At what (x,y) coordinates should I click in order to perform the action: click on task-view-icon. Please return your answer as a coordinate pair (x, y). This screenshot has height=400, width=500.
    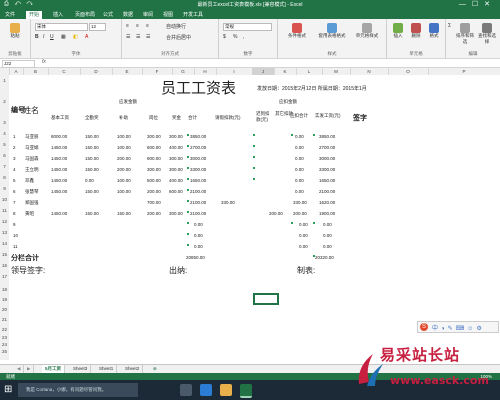
    Looking at the image, I should click on (186, 390).